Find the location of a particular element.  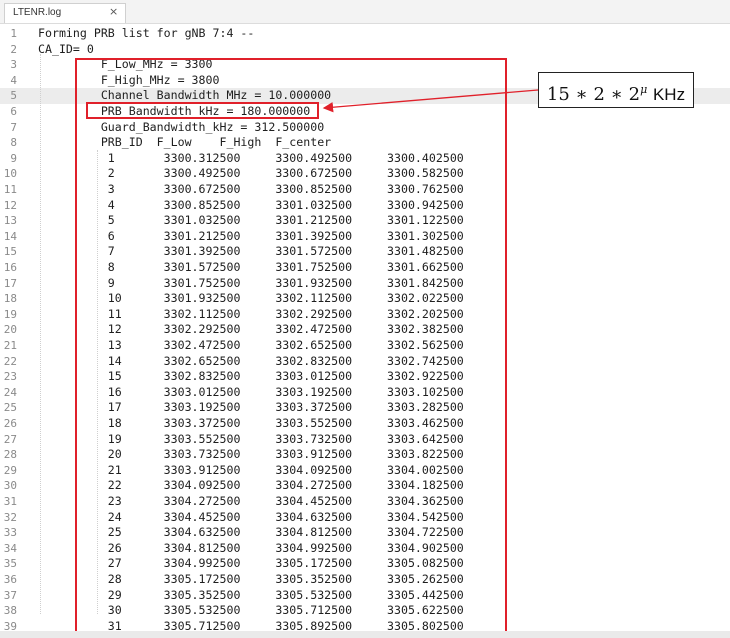

line-number: 27 is located at coordinates (10, 439).